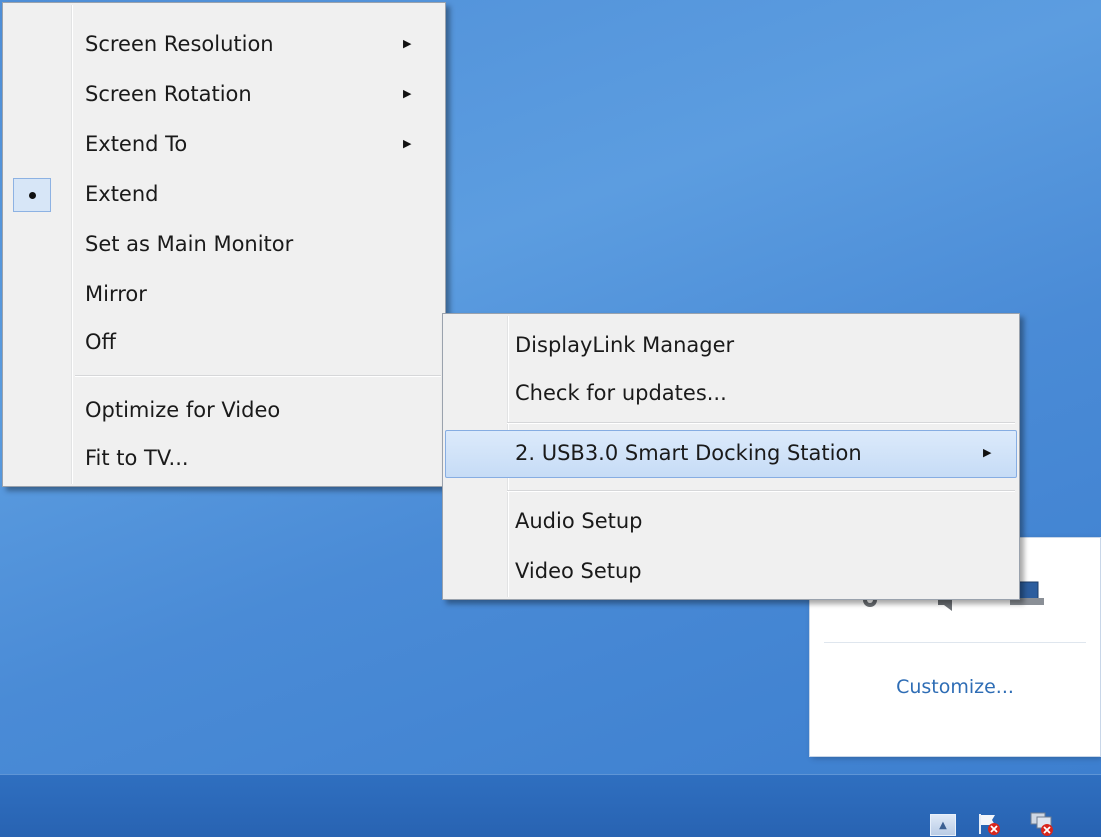 This screenshot has height=840, width=1101. I want to click on radio-check-indicator, so click(32, 195).